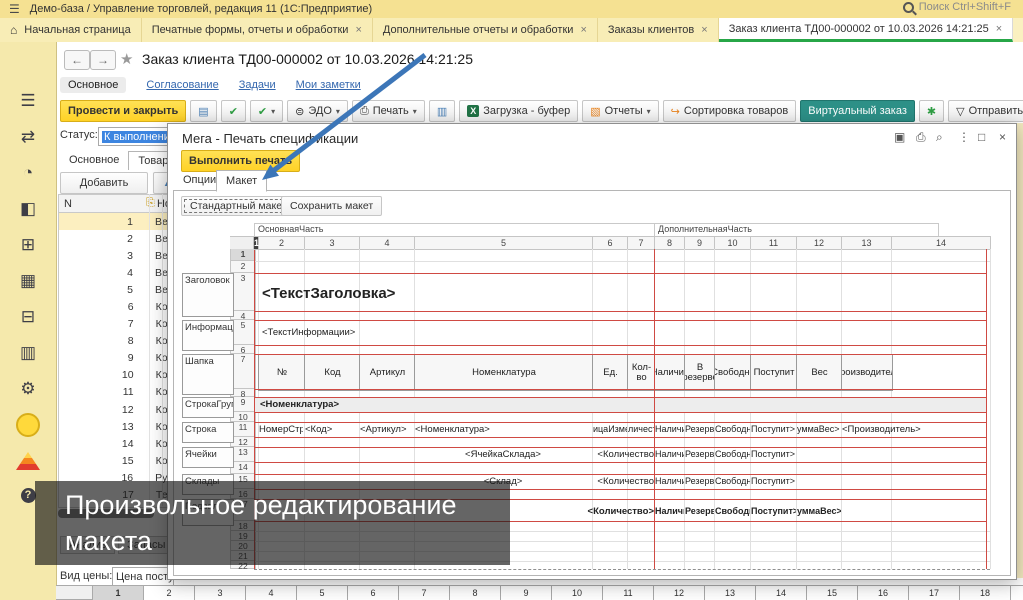 The width and height of the screenshot is (1023, 600). What do you see at coordinates (220, 592) in the screenshot?
I see `ruler-cell: 3` at bounding box center [220, 592].